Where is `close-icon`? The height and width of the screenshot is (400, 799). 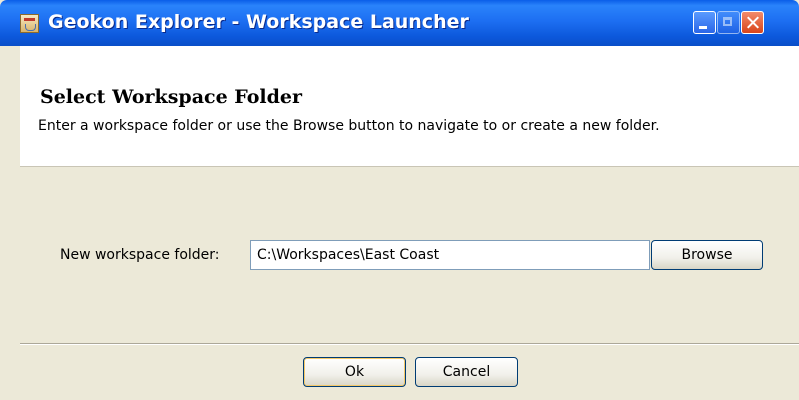 close-icon is located at coordinates (752, 22).